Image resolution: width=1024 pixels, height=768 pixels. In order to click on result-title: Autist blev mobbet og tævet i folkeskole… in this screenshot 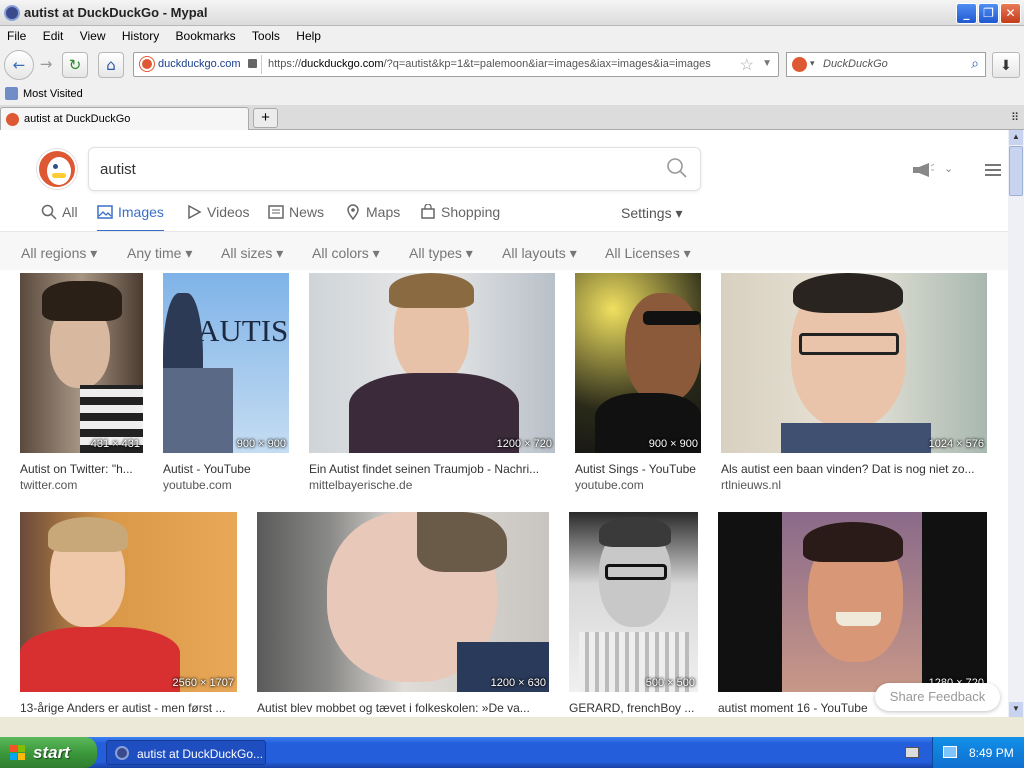, I will do `click(403, 708)`.